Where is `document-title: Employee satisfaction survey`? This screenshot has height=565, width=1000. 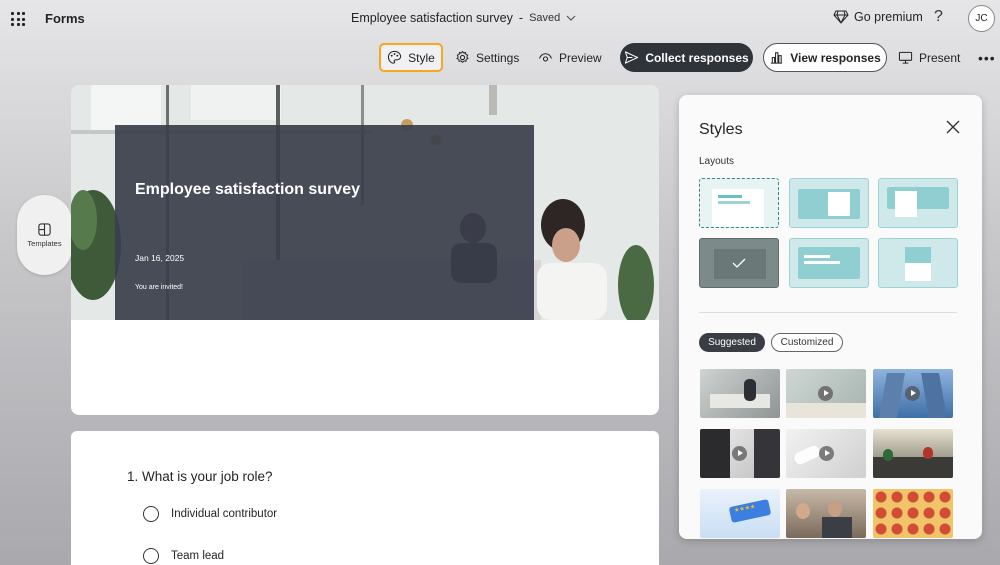 document-title: Employee satisfaction survey is located at coordinates (432, 18).